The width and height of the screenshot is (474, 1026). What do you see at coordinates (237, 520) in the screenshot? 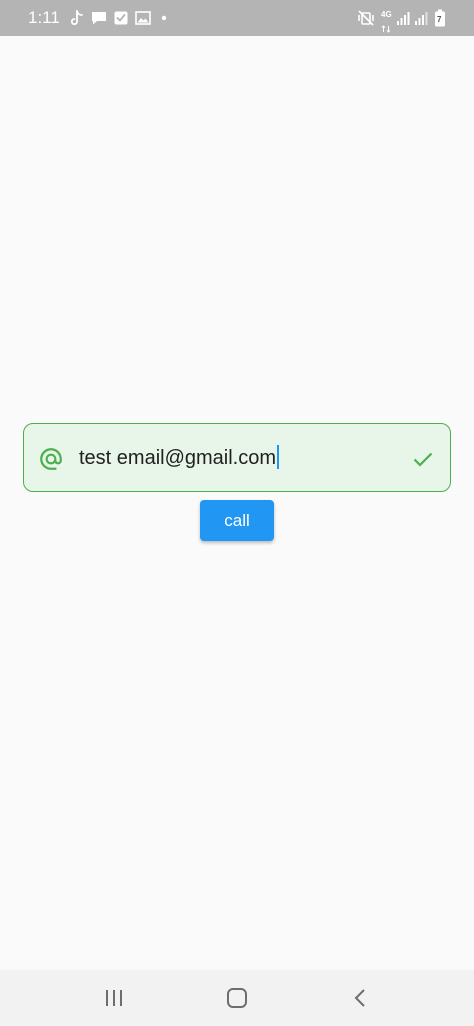
I see `call-button: call` at bounding box center [237, 520].